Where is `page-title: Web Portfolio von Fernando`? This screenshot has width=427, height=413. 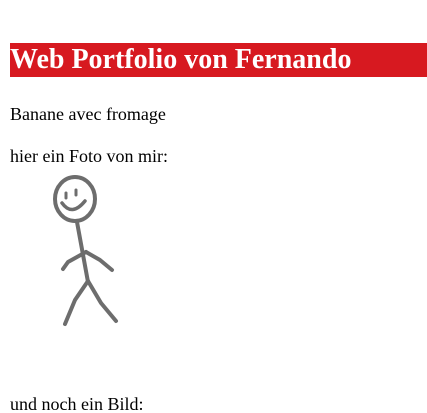
page-title: Web Portfolio von Fernando is located at coordinates (218, 59).